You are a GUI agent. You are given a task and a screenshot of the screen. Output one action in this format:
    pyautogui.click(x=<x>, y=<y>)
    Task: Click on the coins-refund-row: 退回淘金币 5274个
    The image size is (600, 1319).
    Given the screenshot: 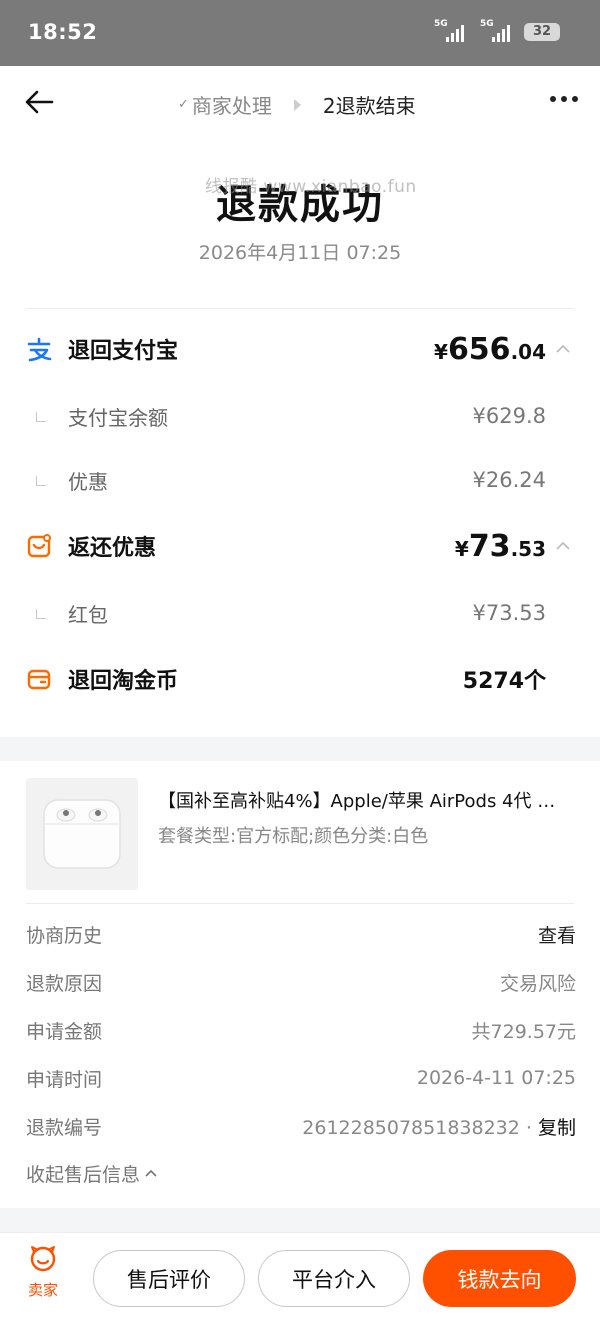 What is the action you would take?
    pyautogui.click(x=300, y=679)
    